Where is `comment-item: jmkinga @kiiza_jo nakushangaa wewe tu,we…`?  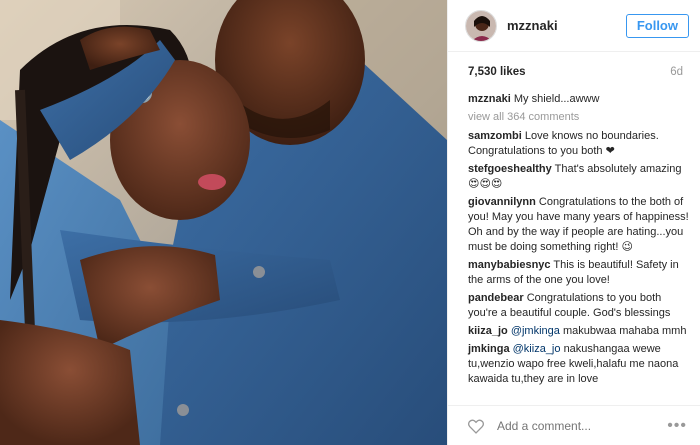
comment-item: jmkinga @kiiza_jo nakushangaa wewe tu,we… is located at coordinates (579, 364).